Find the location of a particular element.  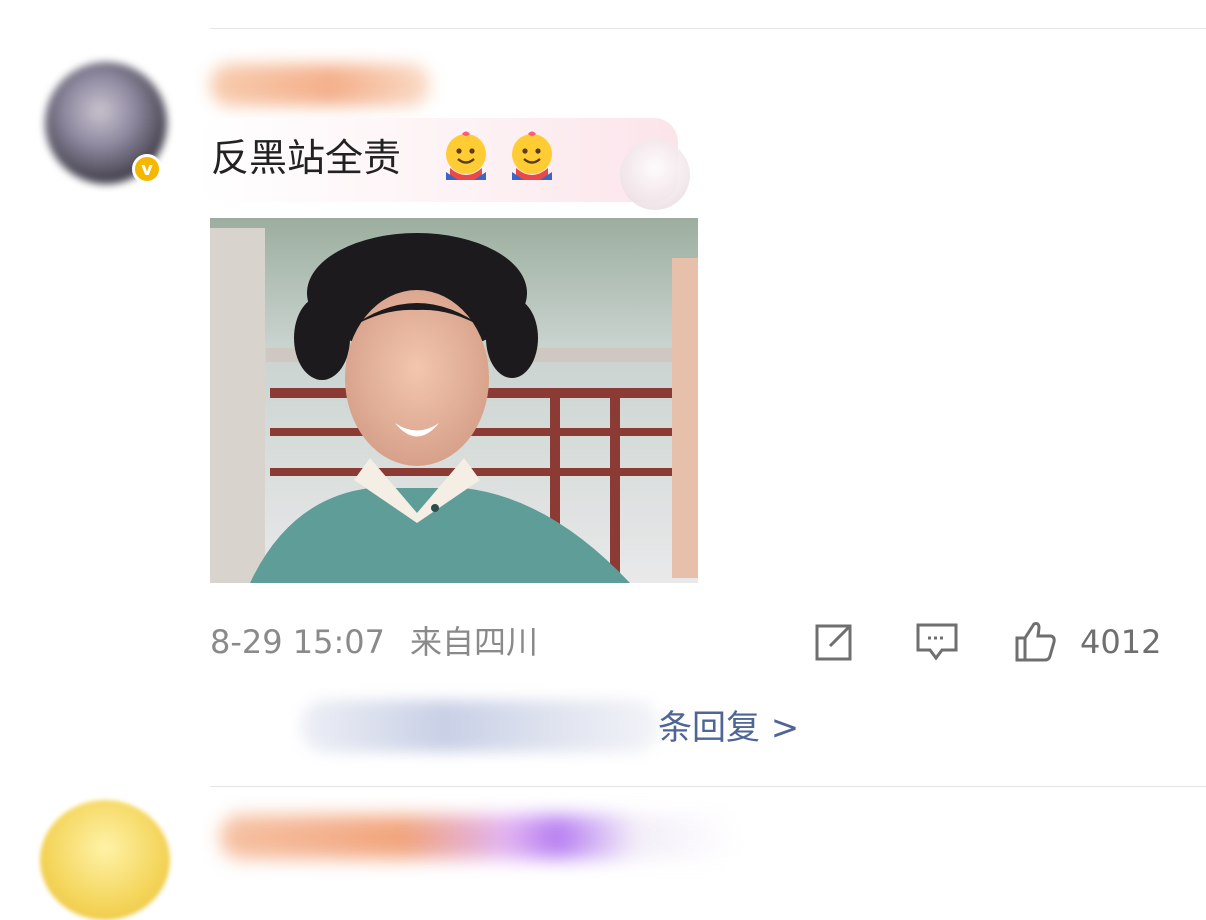

thumbs-up-icon is located at coordinates (1035, 641).